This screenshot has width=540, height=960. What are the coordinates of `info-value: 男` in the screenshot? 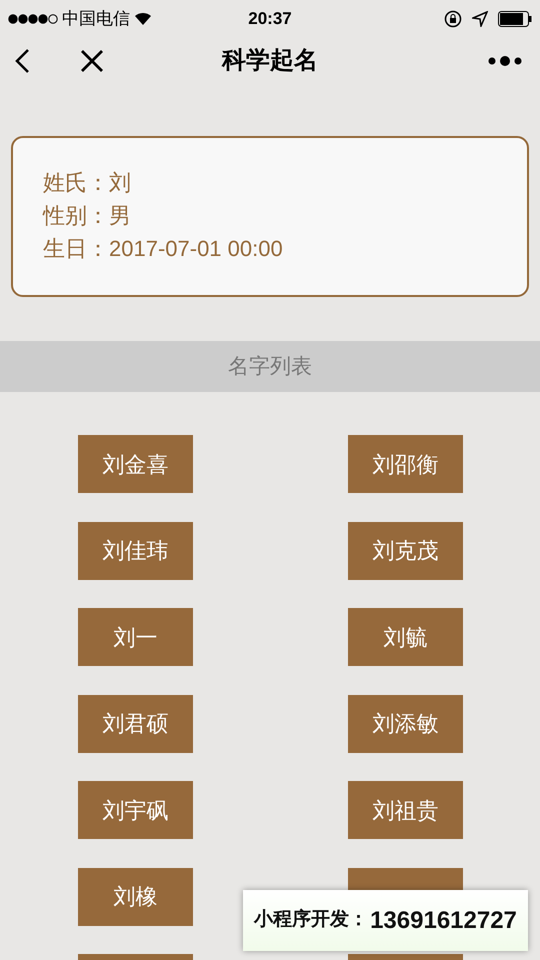 It's located at (120, 216).